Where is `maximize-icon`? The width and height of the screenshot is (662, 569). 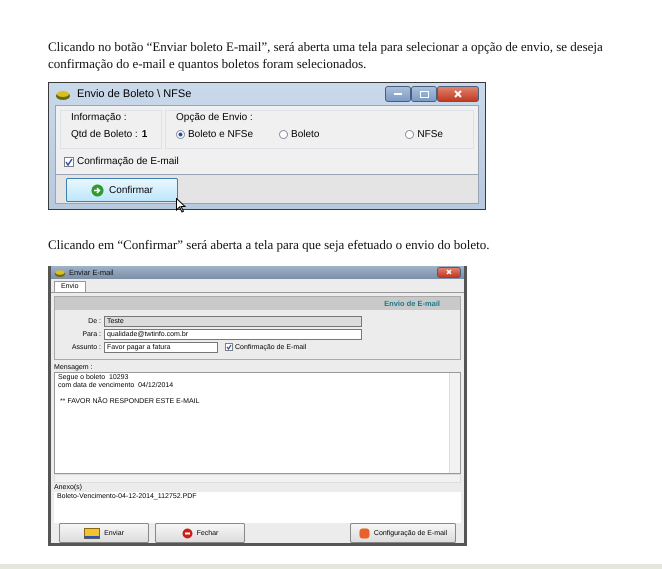 maximize-icon is located at coordinates (424, 94).